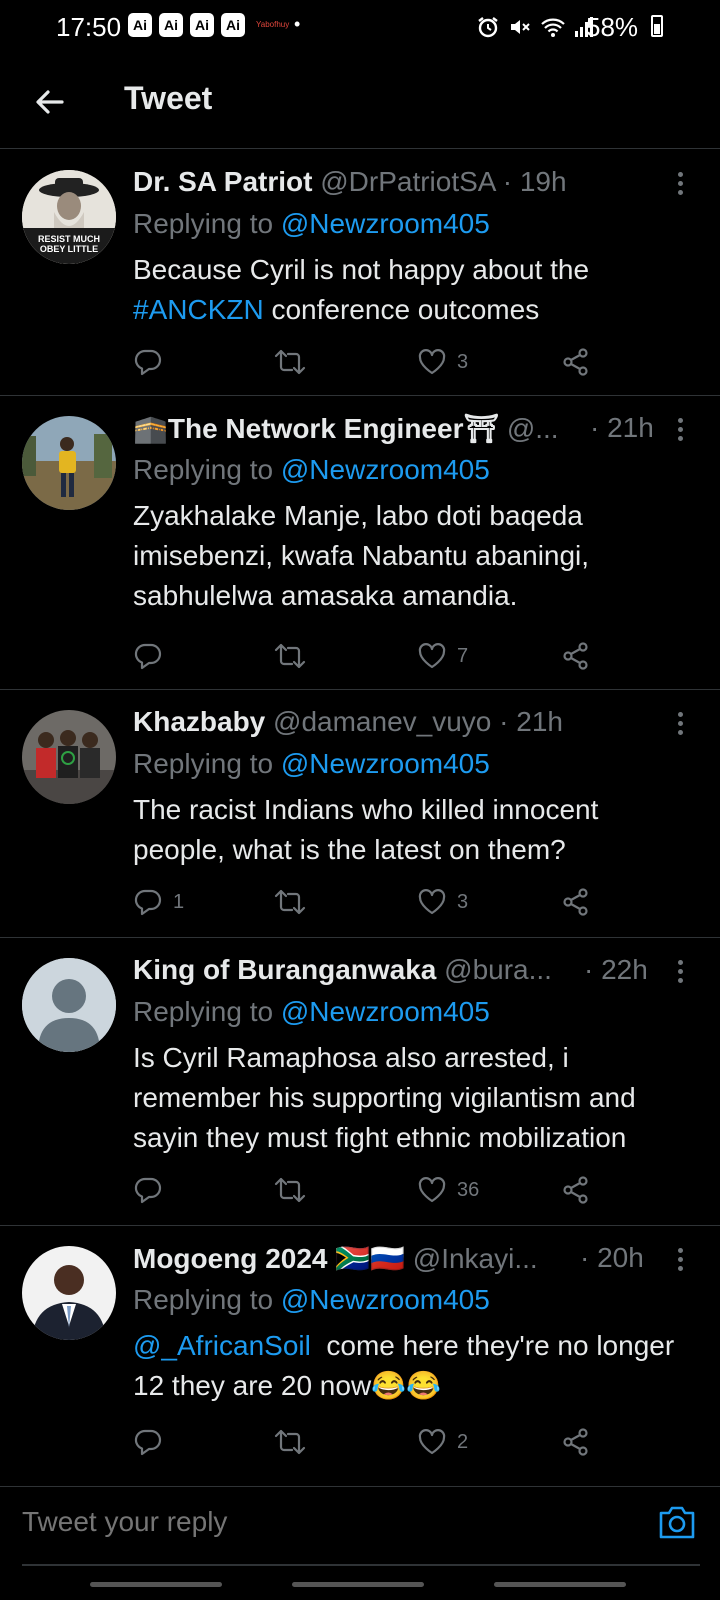 This screenshot has width=720, height=1600. Describe the element at coordinates (284, 969) in the screenshot. I see `author-name: King of Buranganwaka` at that location.